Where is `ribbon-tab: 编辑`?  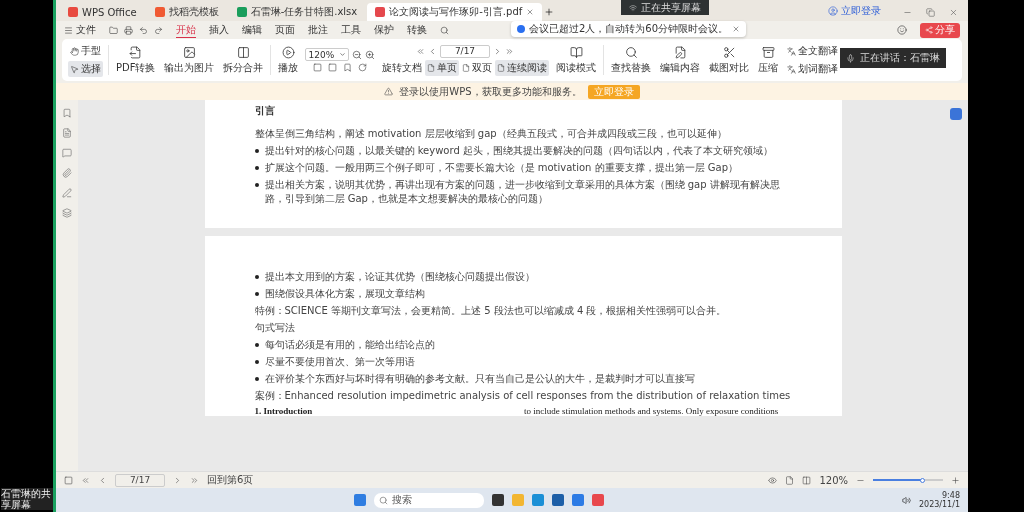 ribbon-tab: 编辑 is located at coordinates (252, 30).